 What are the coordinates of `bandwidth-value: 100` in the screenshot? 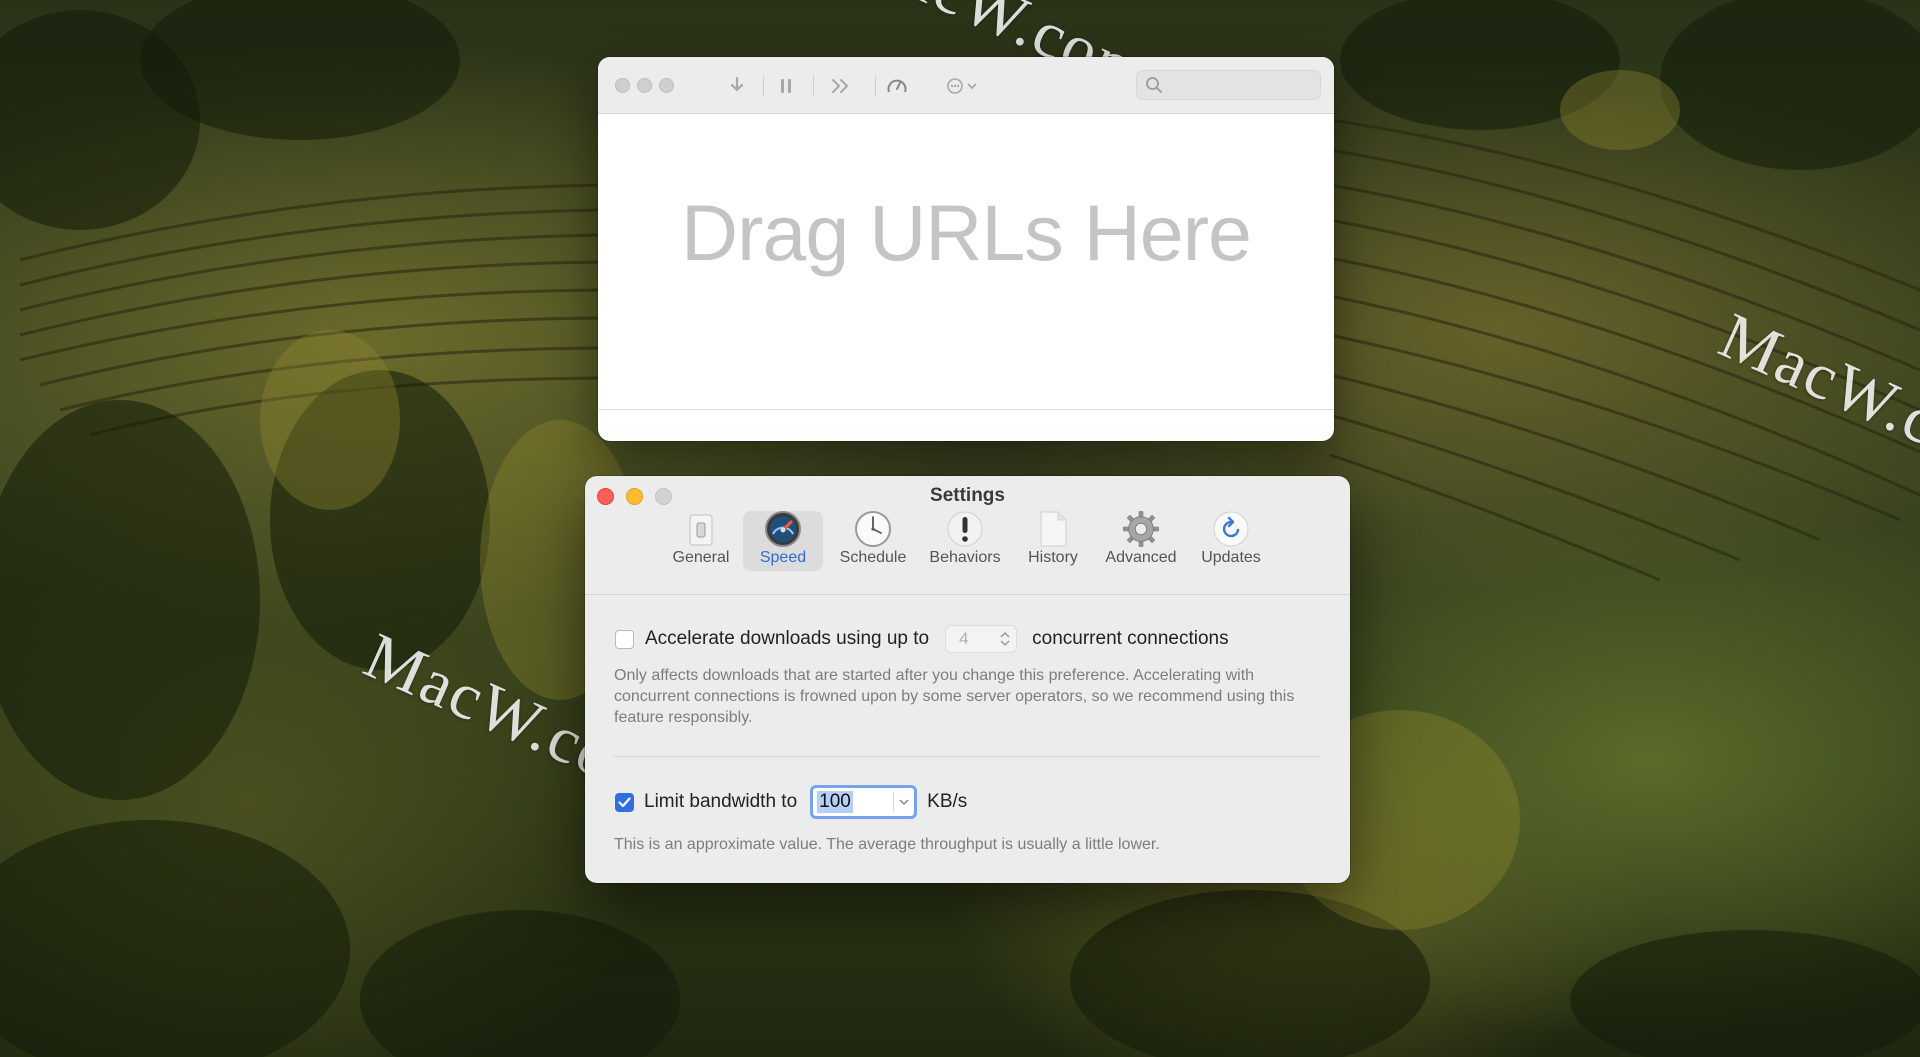 It's located at (835, 802).